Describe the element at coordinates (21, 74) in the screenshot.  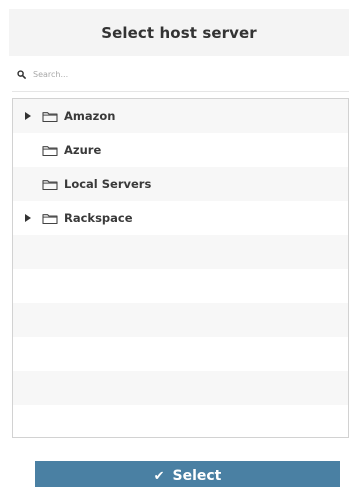
I see `search-icon` at that location.